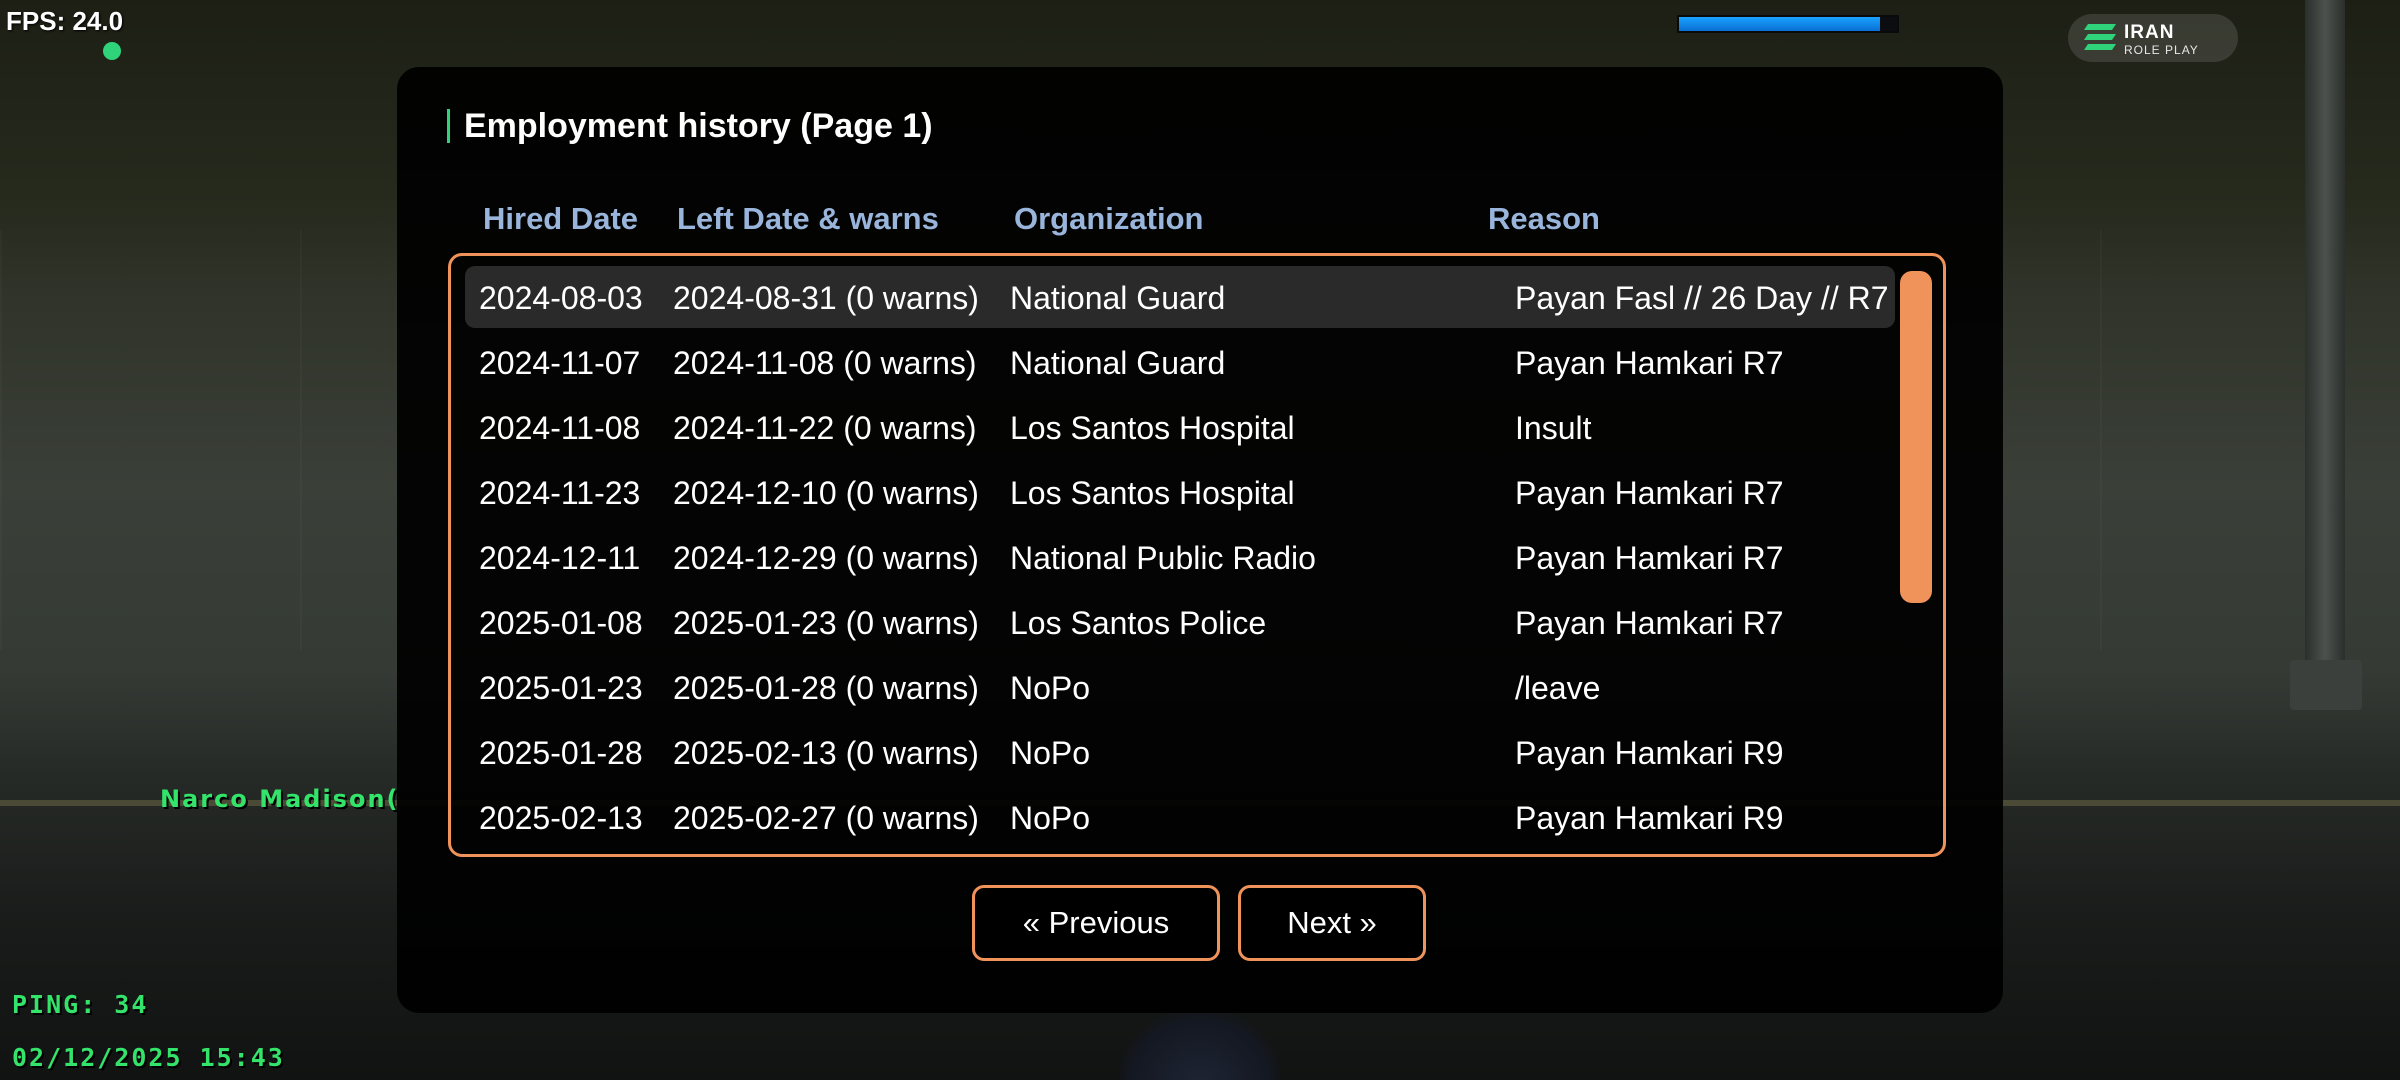  I want to click on cell-hired-date: 2024-12-11, so click(560, 558).